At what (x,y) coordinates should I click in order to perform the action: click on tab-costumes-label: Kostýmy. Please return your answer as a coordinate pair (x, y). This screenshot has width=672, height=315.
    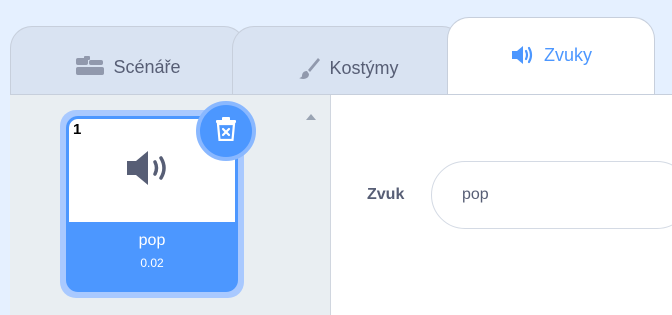
    Looking at the image, I should click on (364, 67).